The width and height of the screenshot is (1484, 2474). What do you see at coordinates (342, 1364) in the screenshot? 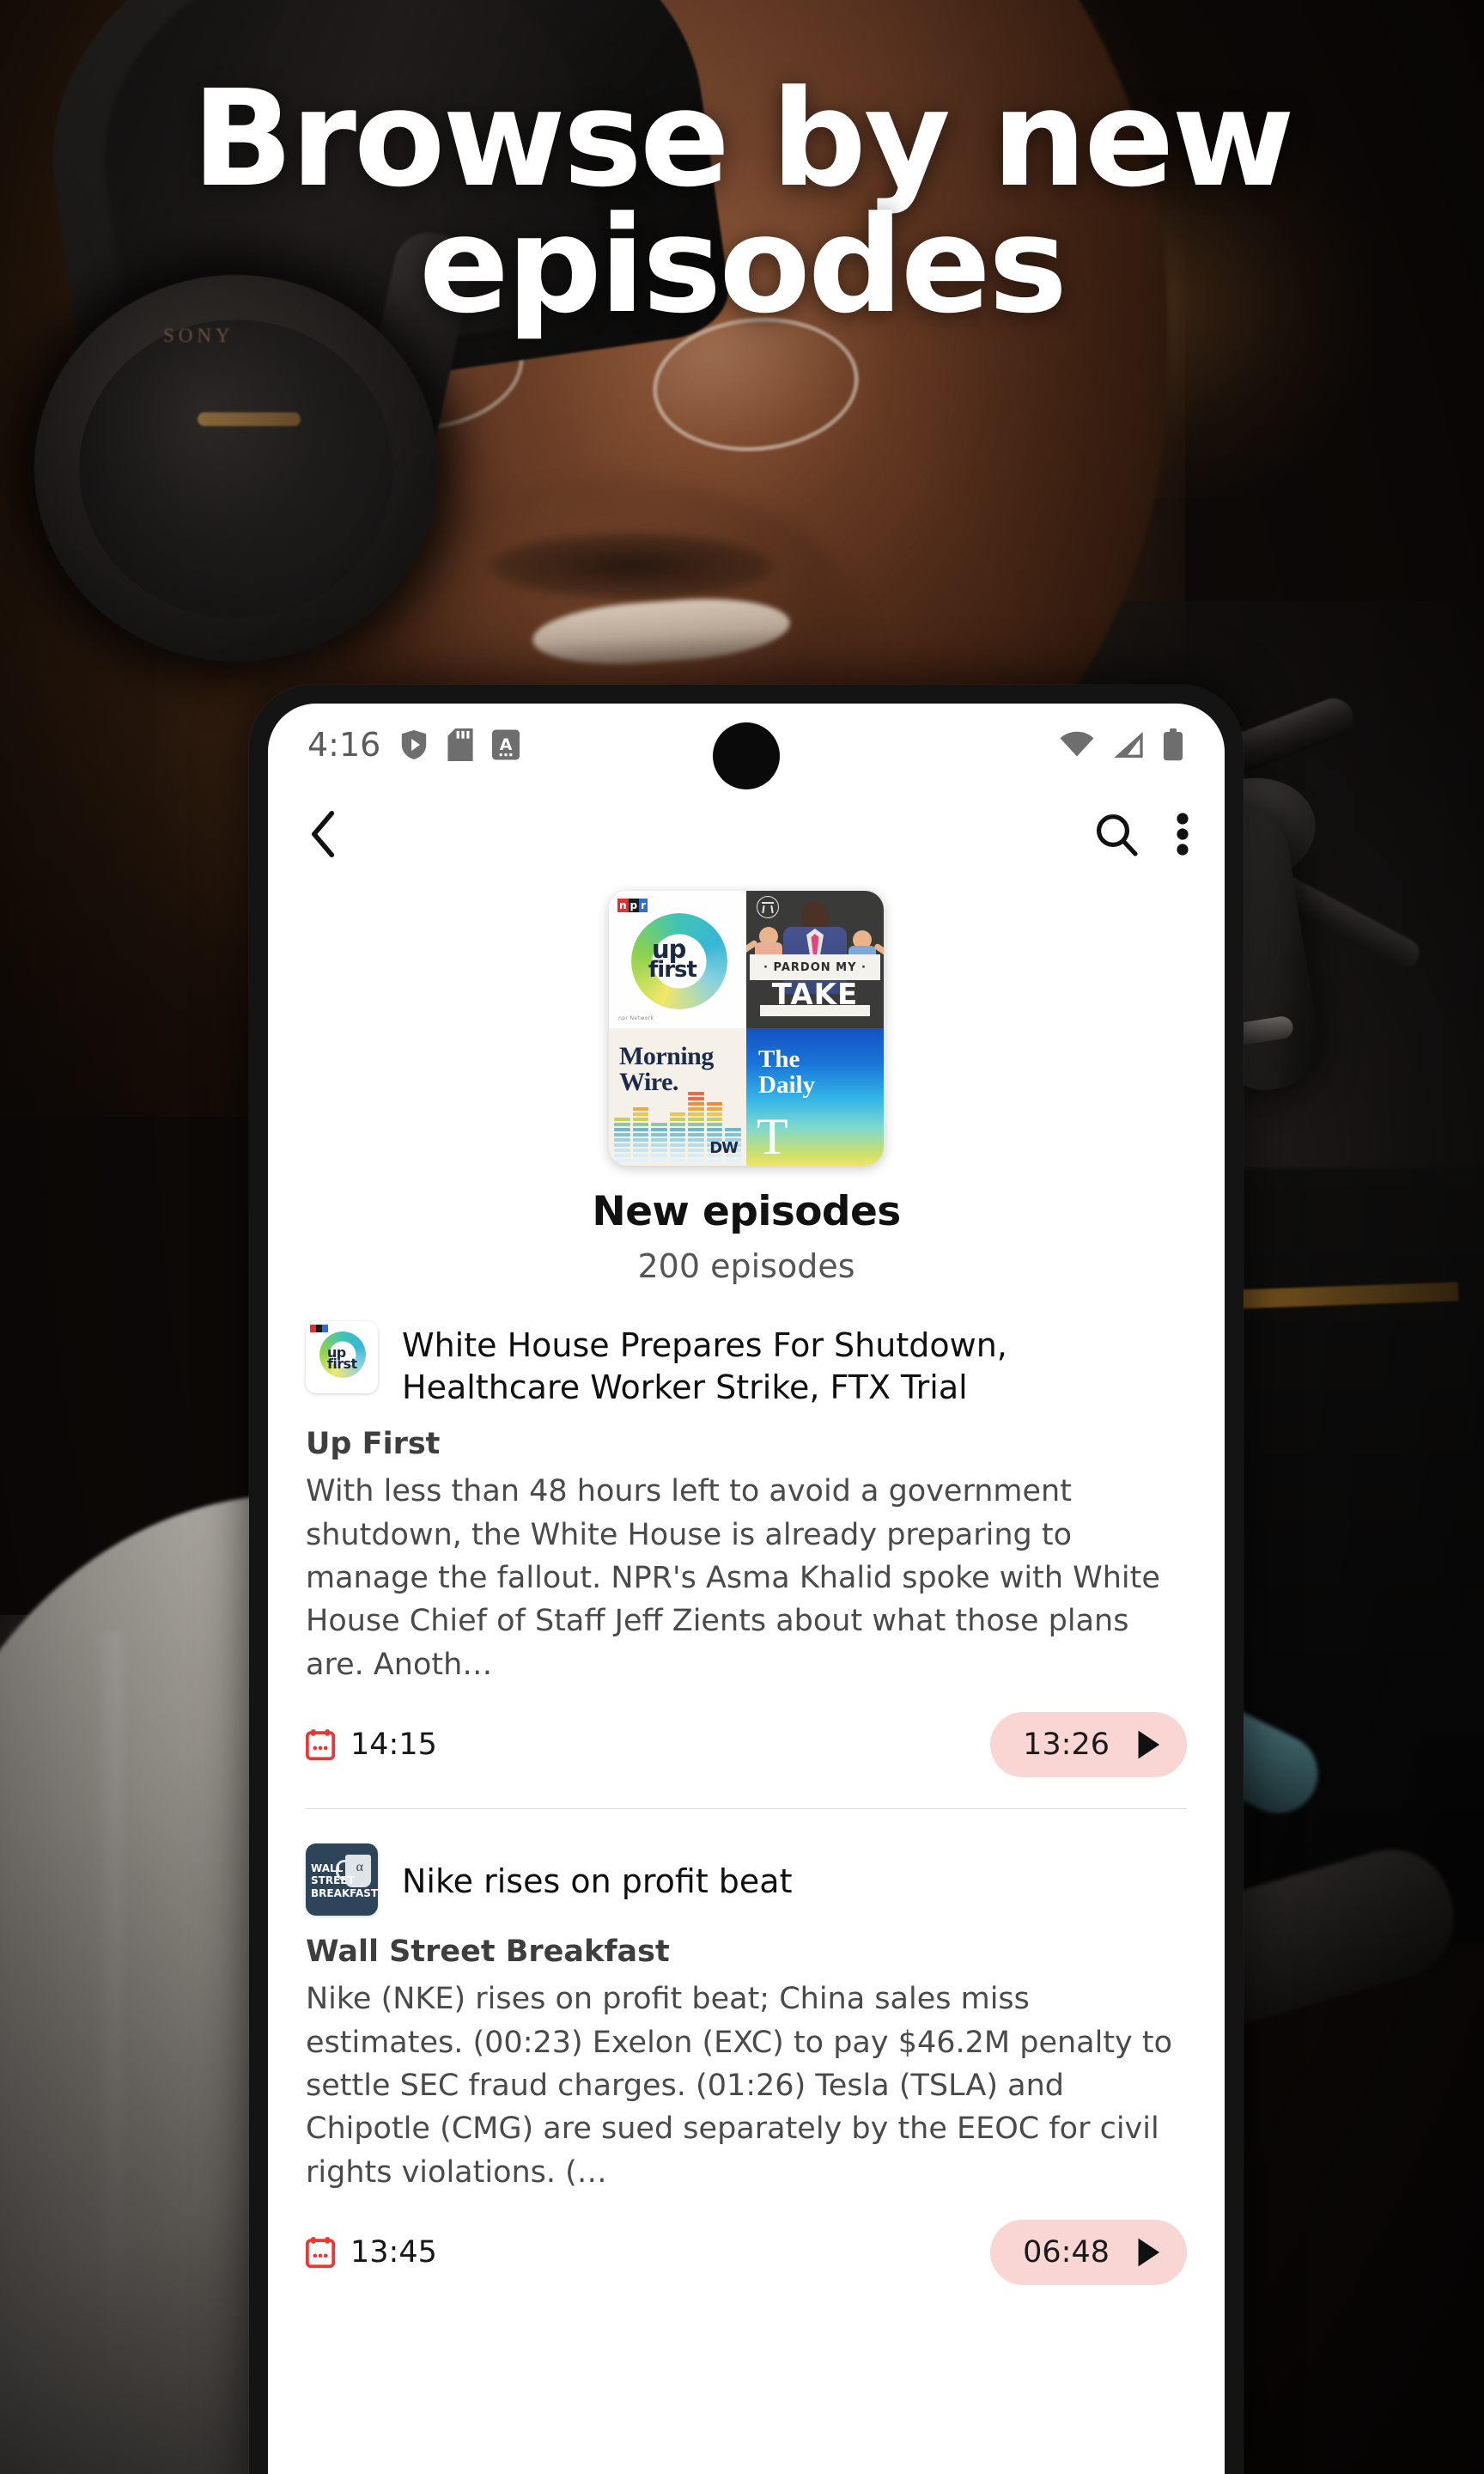
I see `up-first-word-first: first` at bounding box center [342, 1364].